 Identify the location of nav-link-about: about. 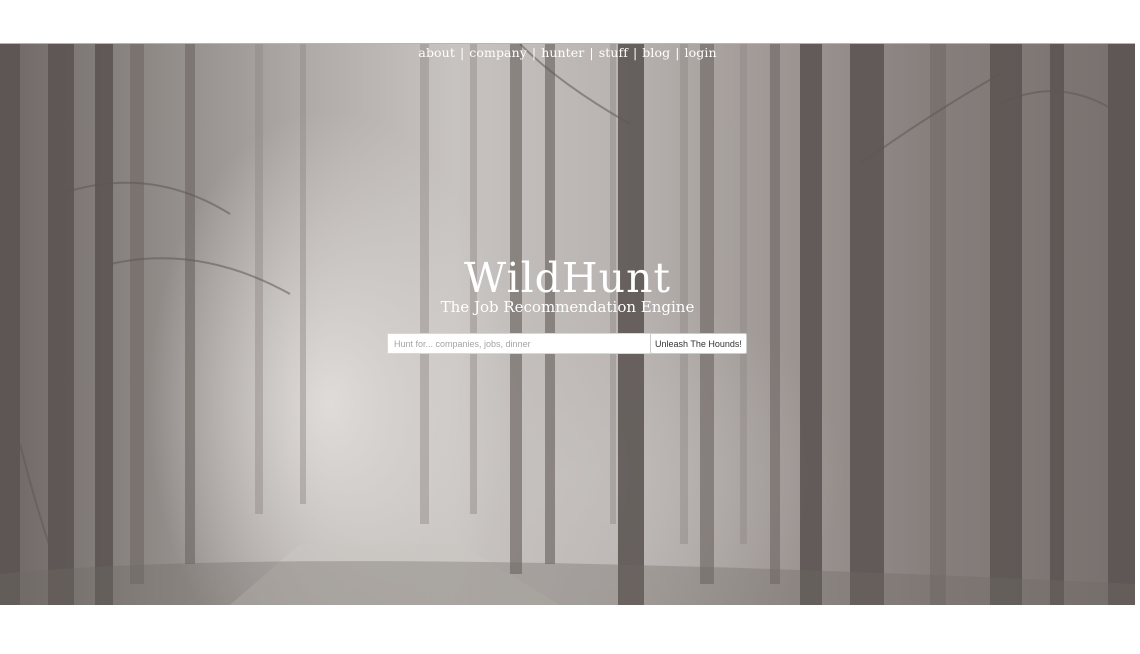
(436, 52).